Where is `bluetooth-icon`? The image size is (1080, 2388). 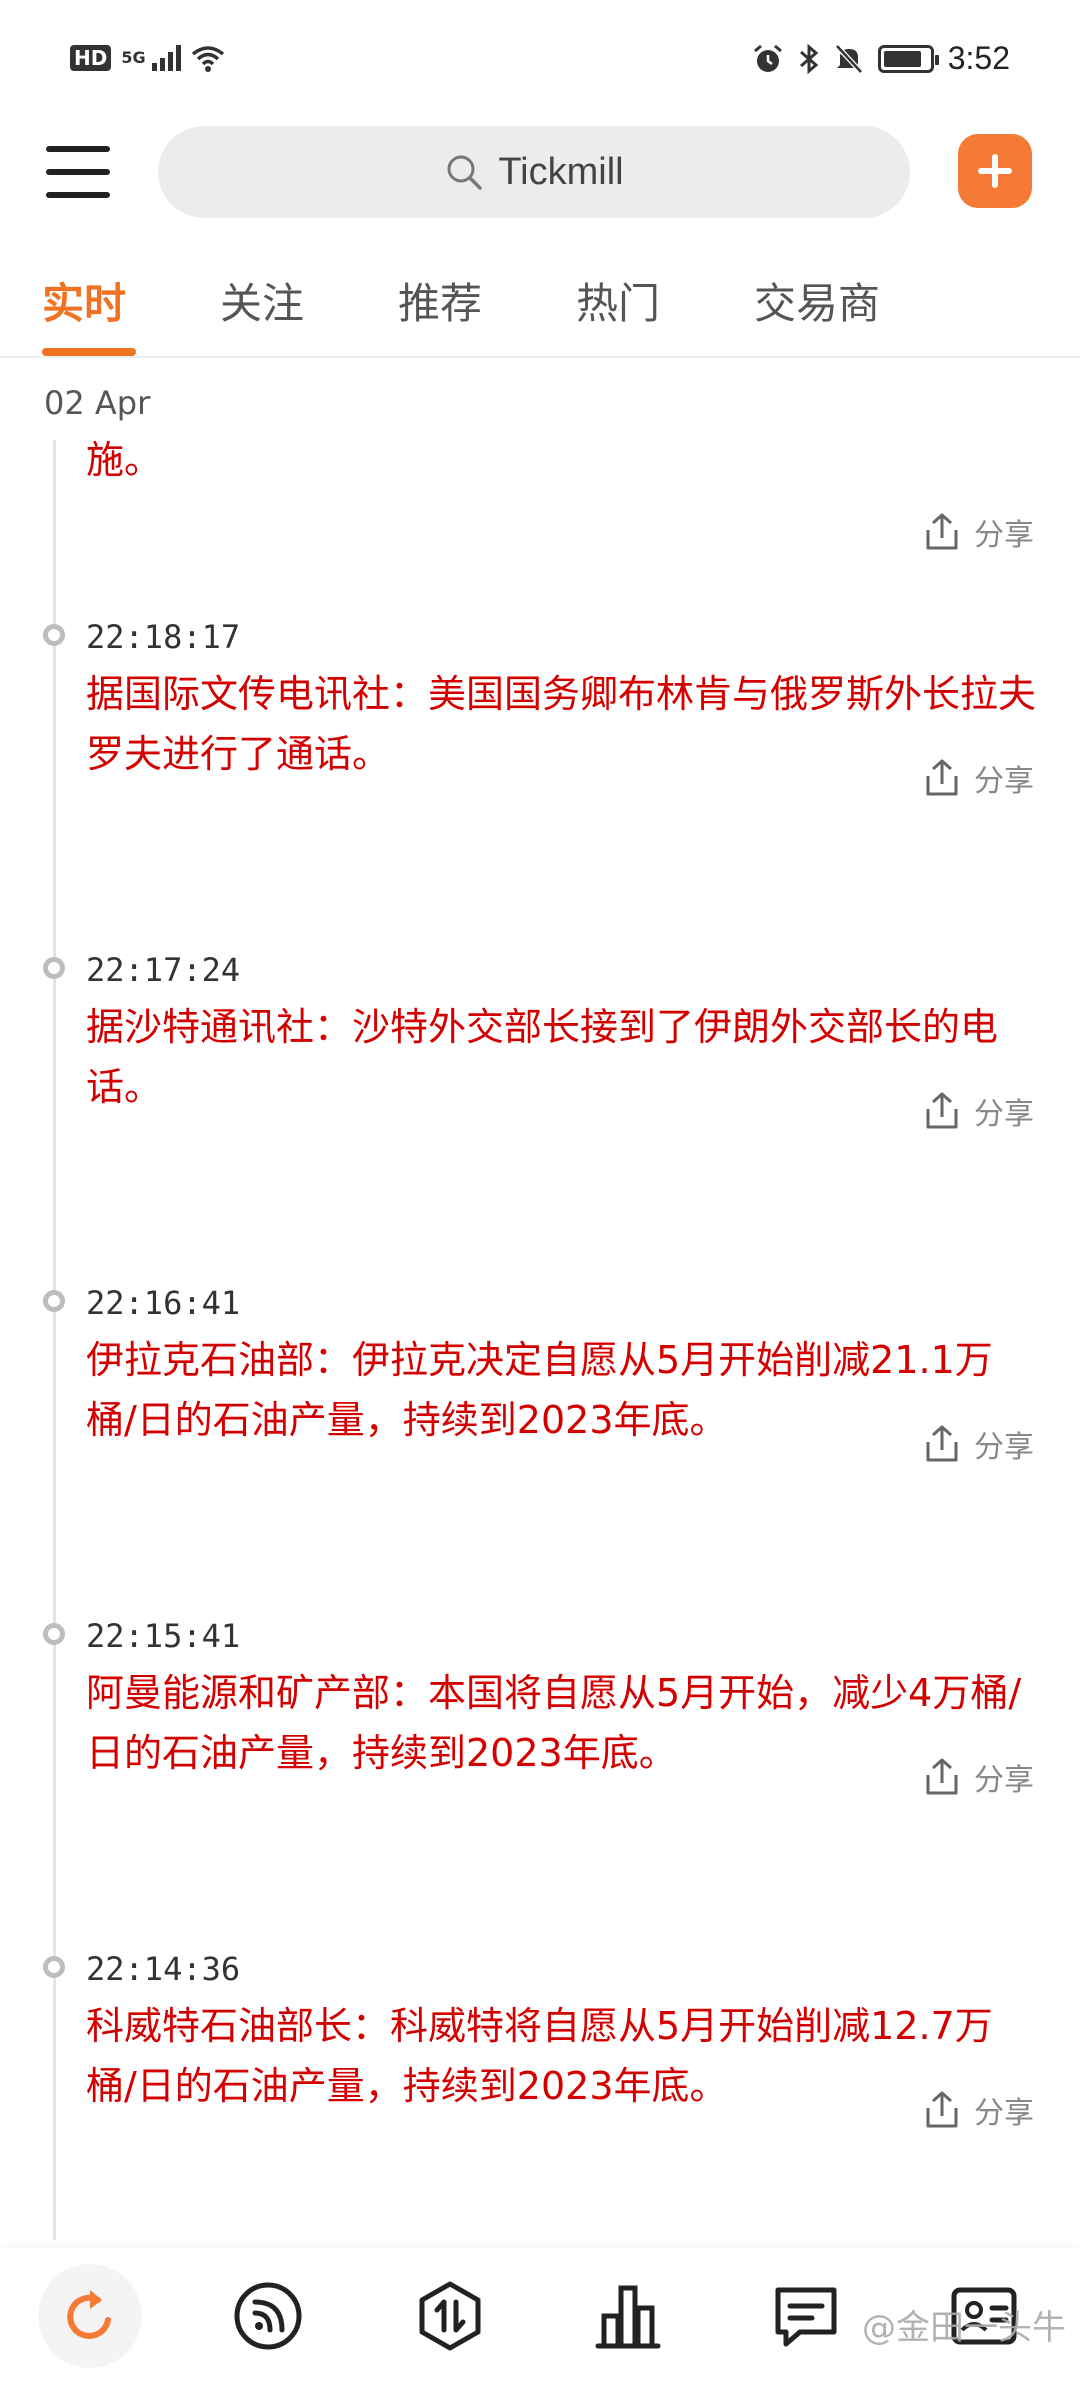 bluetooth-icon is located at coordinates (809, 58).